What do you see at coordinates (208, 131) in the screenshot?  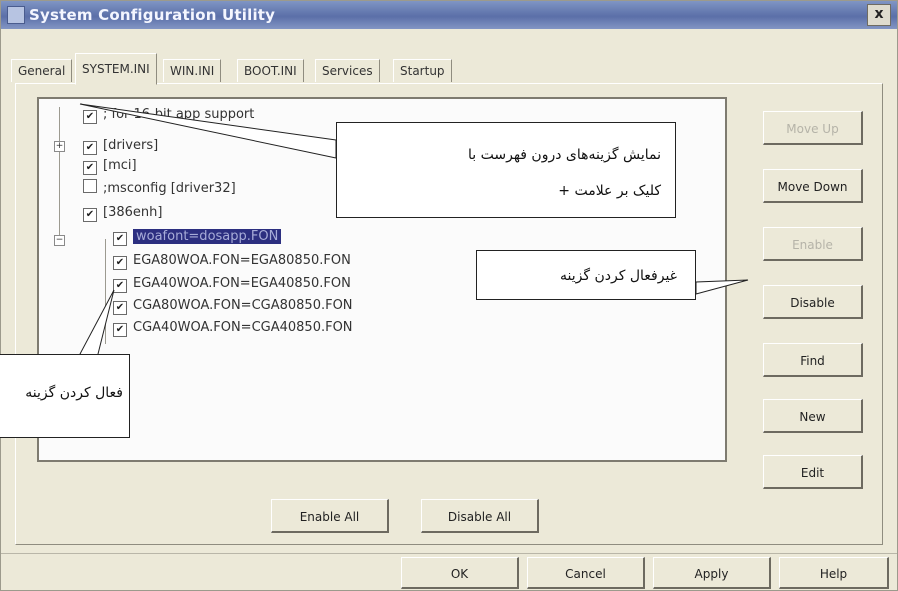 I see `expand-callout-pointer` at bounding box center [208, 131].